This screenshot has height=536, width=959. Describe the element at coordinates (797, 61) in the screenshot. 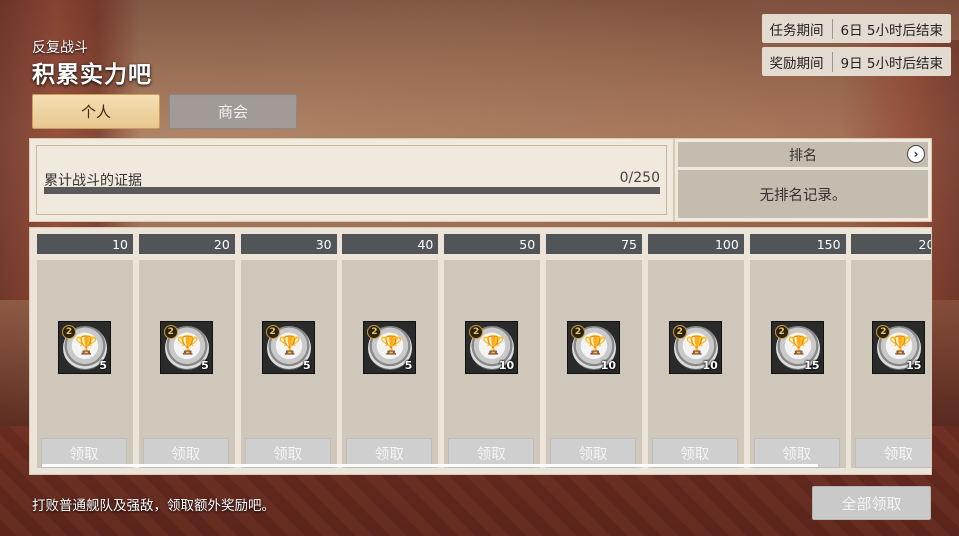

I see `reward-period-label: 奖励期间` at that location.